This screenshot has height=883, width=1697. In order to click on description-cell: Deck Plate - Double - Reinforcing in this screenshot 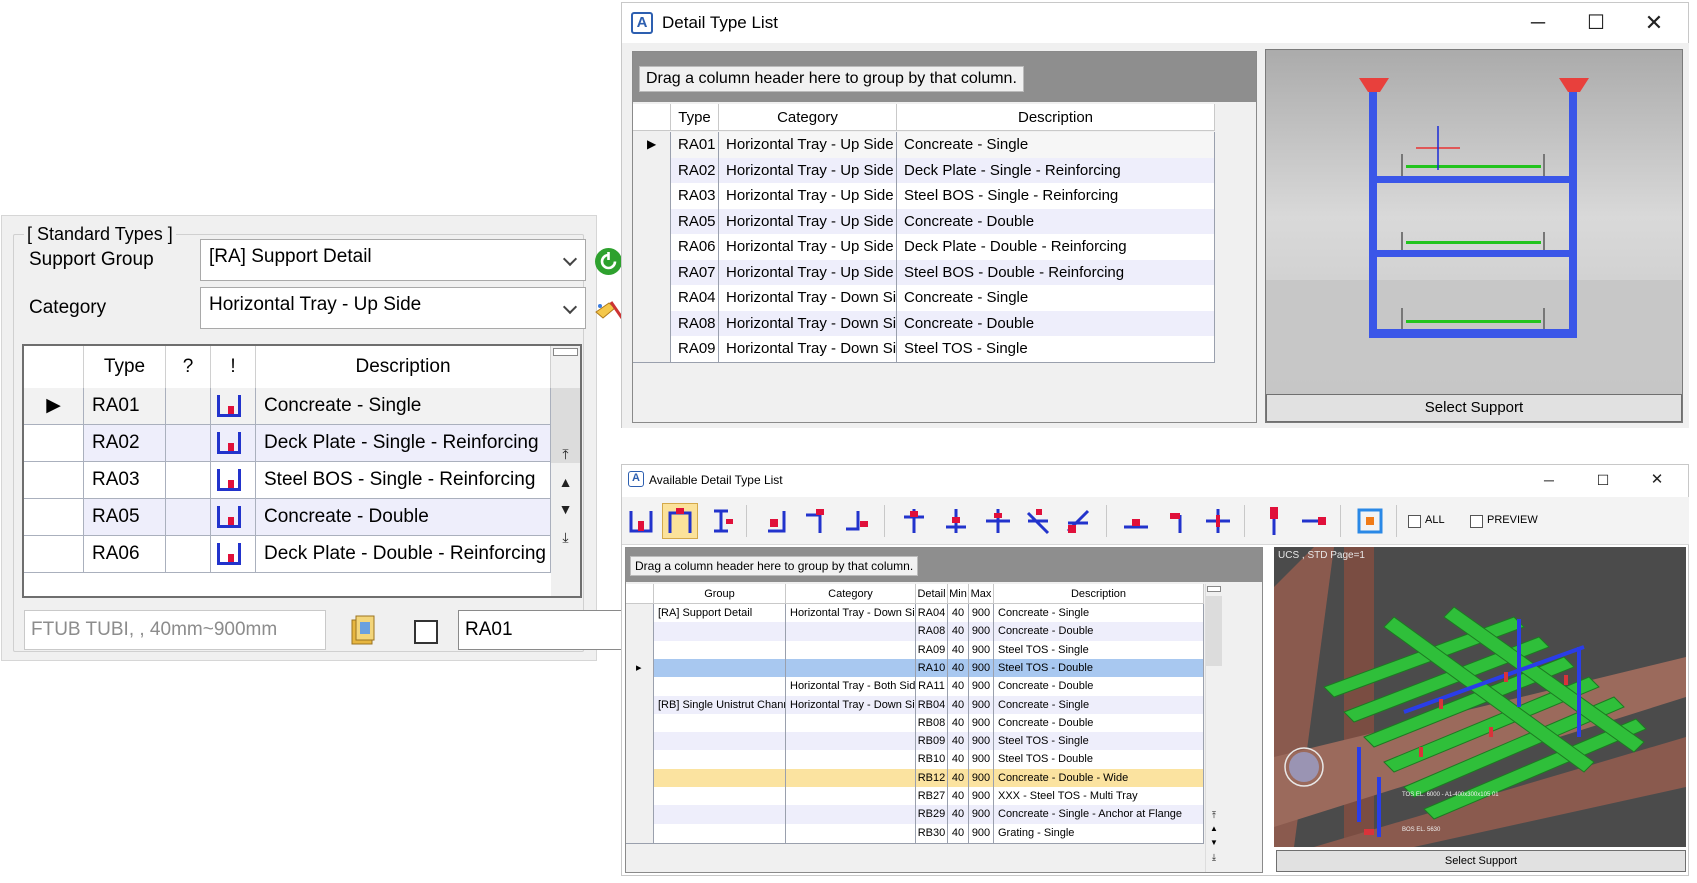, I will do `click(403, 554)`.